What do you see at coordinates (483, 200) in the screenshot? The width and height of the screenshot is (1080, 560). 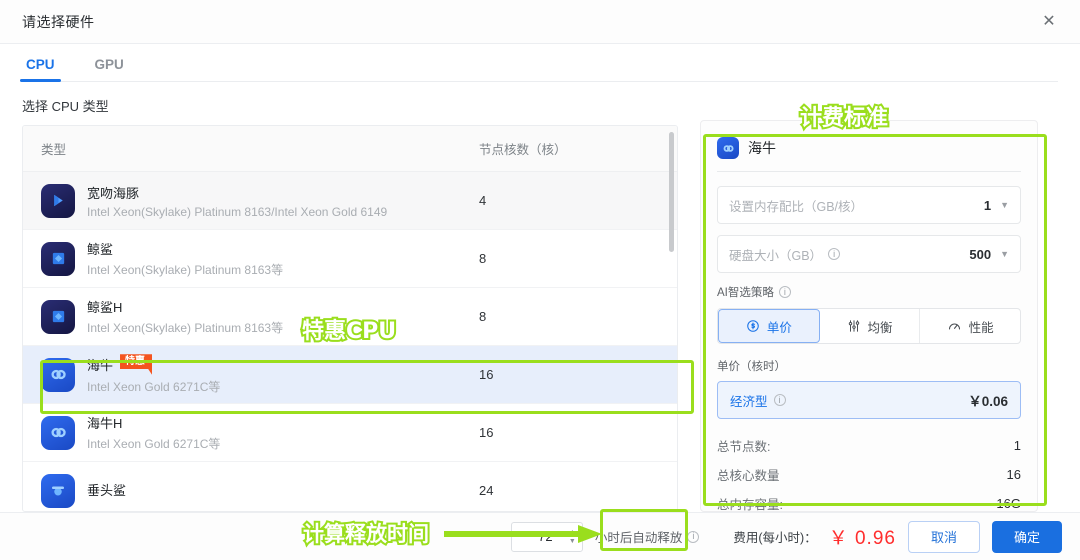 I see `row-cores: 4` at bounding box center [483, 200].